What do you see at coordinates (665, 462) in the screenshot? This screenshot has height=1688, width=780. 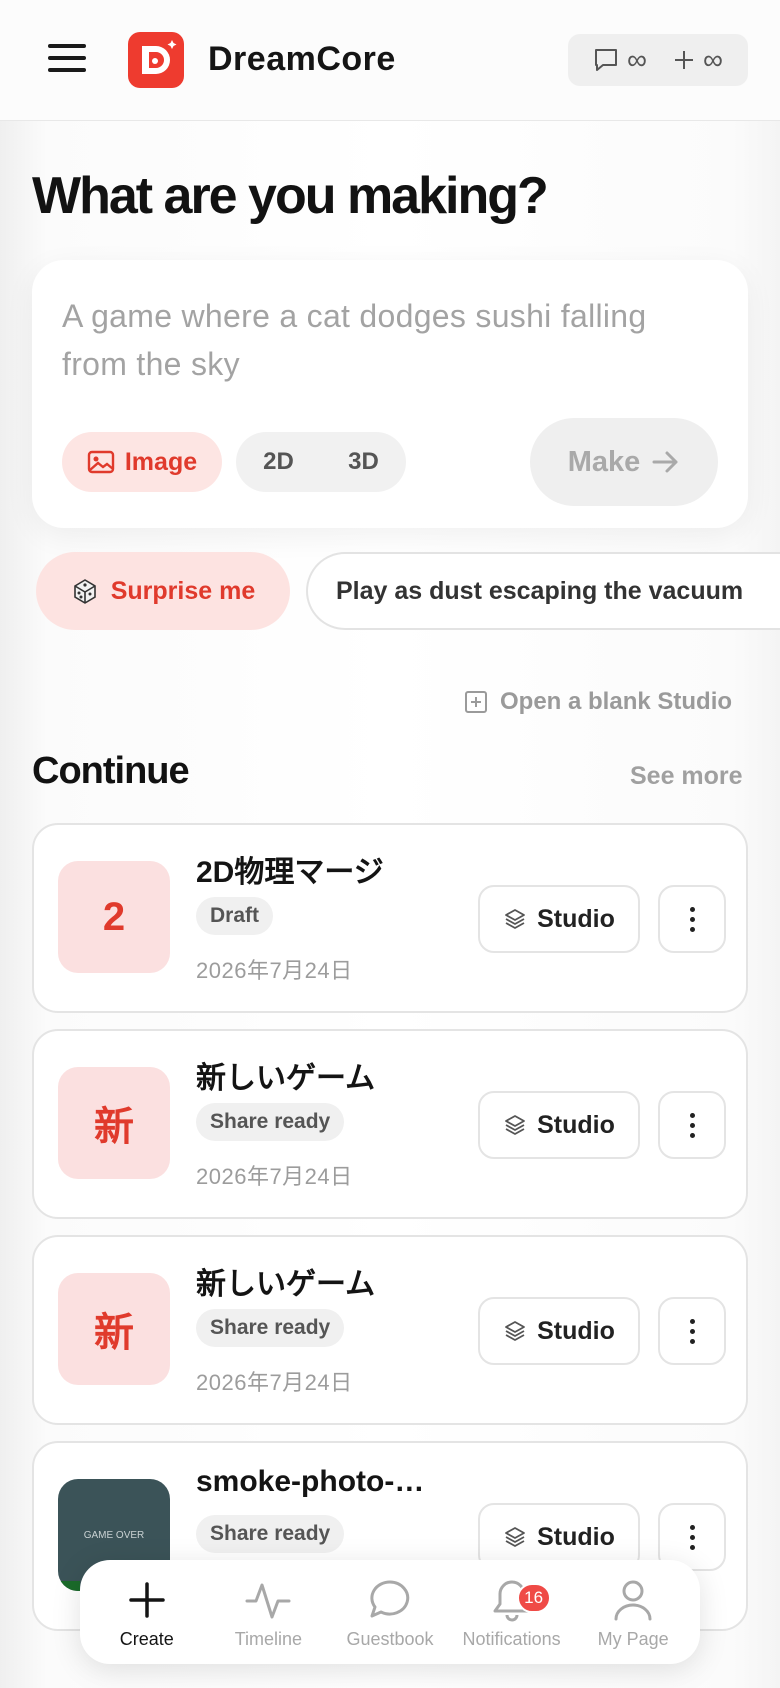 I see `arrow-right-icon` at bounding box center [665, 462].